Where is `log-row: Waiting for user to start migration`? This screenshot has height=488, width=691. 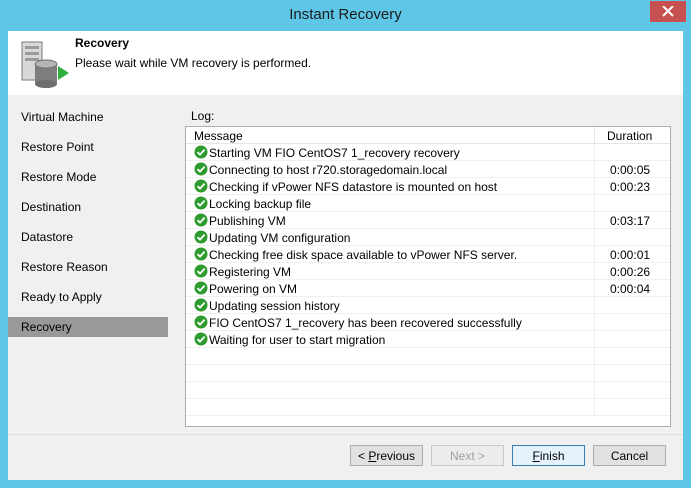 log-row: Waiting for user to start migration is located at coordinates (428, 339).